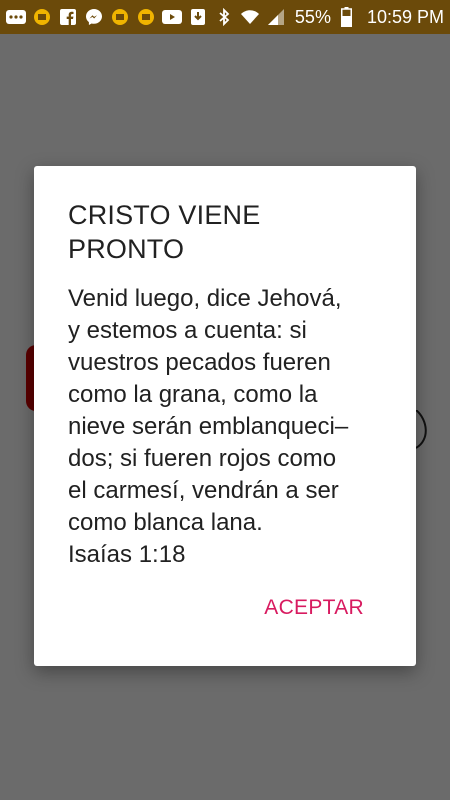 The image size is (450, 800). Describe the element at coordinates (68, 17) in the screenshot. I see `facebook-icon` at that location.